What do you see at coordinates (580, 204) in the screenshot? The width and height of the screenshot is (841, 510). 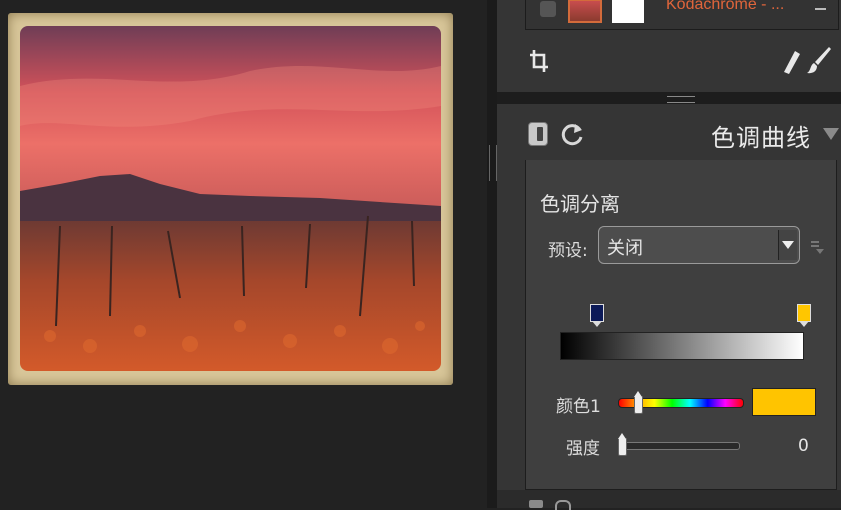 I see `section-title: 色调分离` at bounding box center [580, 204].